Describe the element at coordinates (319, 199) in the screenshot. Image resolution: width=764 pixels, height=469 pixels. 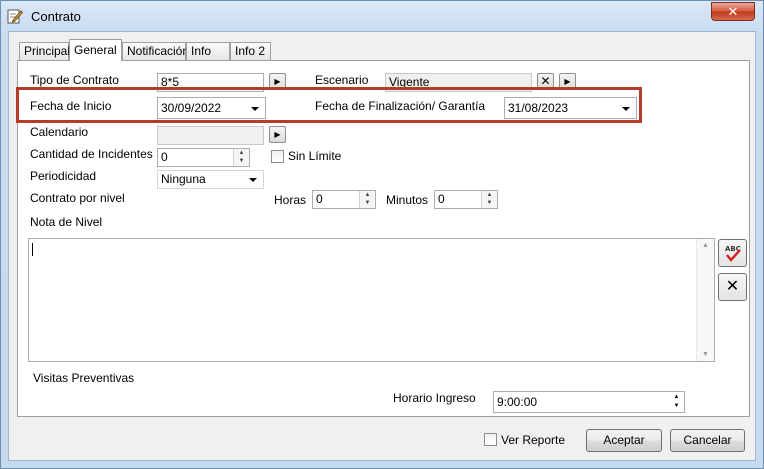
I see `horas-value: 0` at that location.